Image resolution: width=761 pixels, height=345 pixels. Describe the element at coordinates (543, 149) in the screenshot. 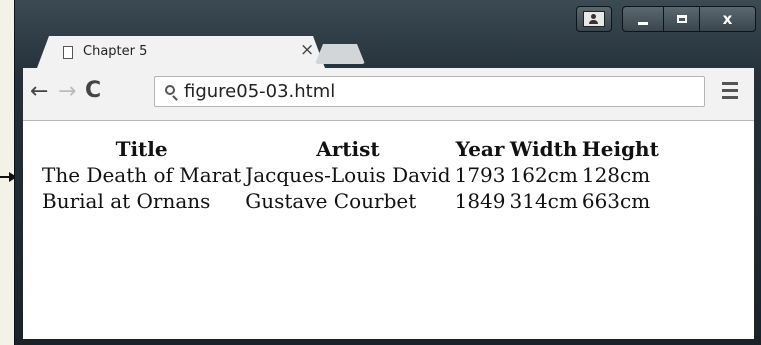

I see `header-width: Width` at that location.